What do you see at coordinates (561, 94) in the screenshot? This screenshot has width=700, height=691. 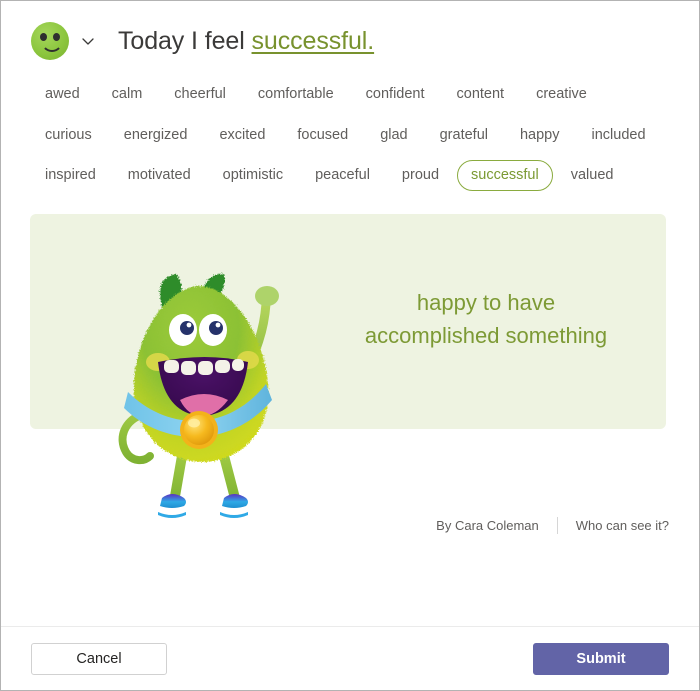 I see `feeling-chip-creative: creative` at bounding box center [561, 94].